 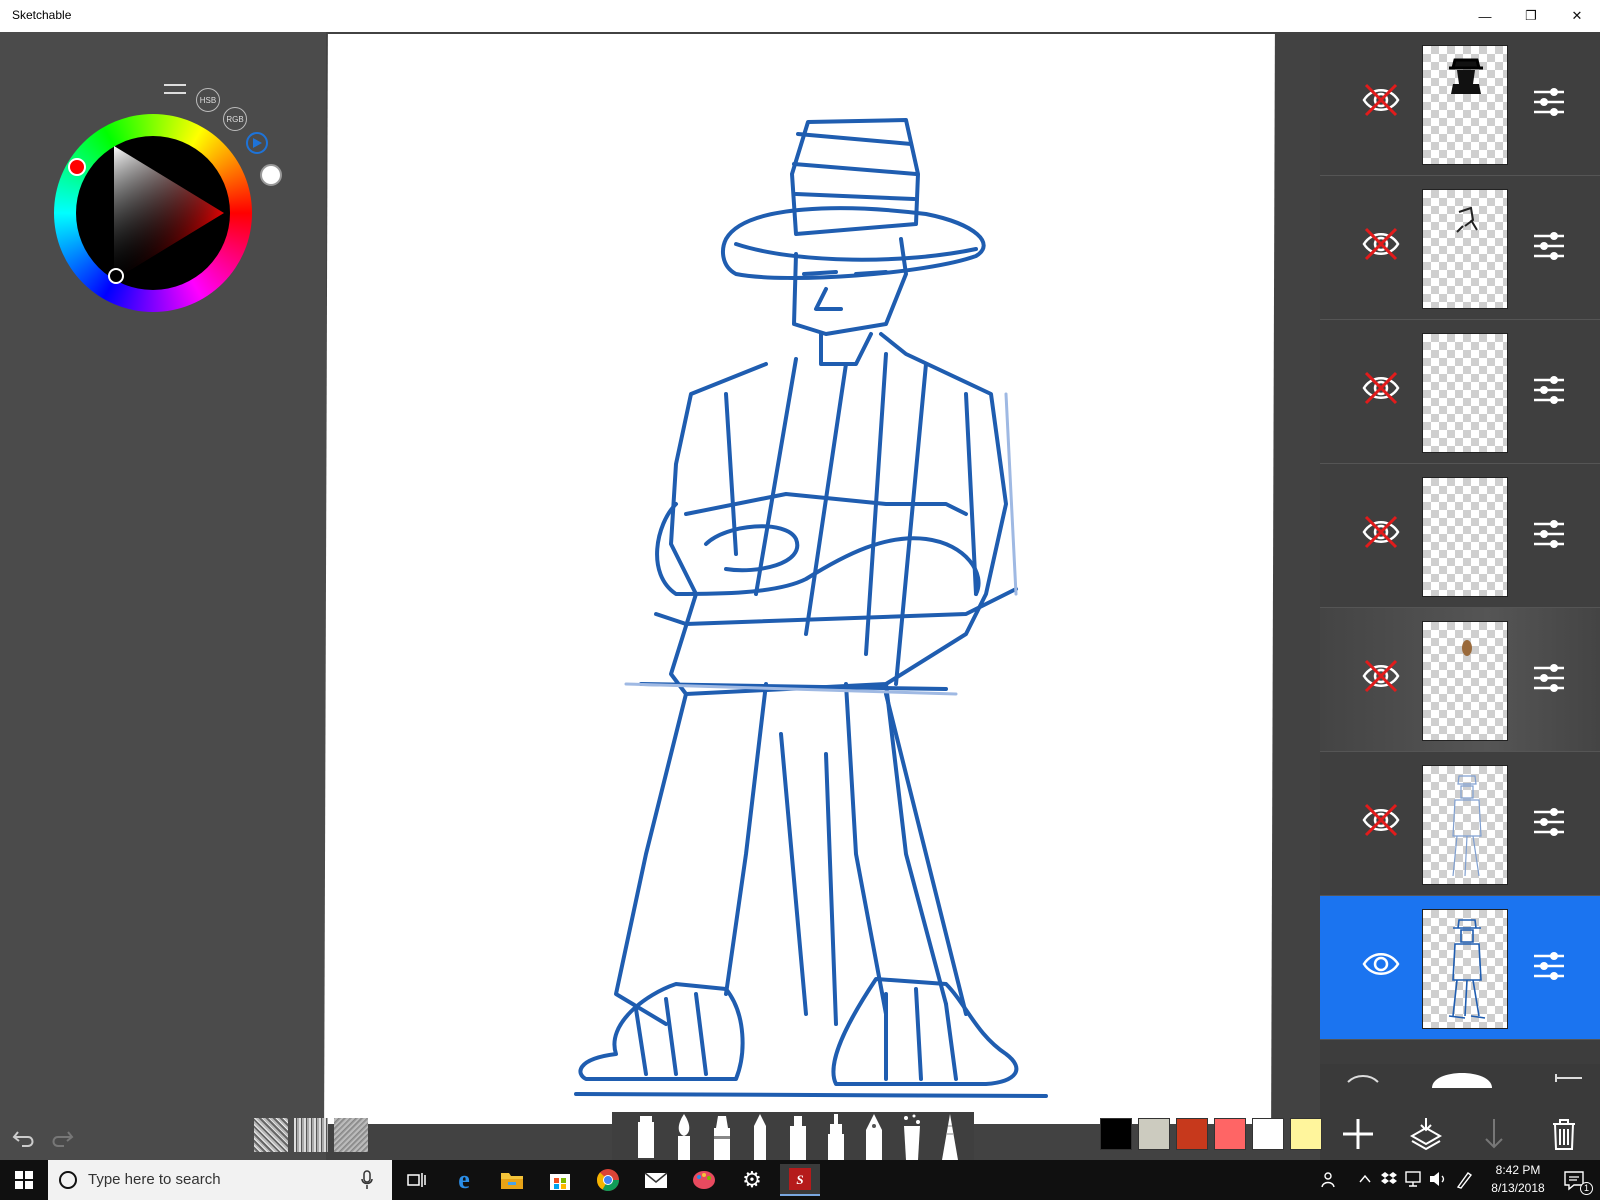 I want to click on app-title: Sketchable, so click(x=42, y=15).